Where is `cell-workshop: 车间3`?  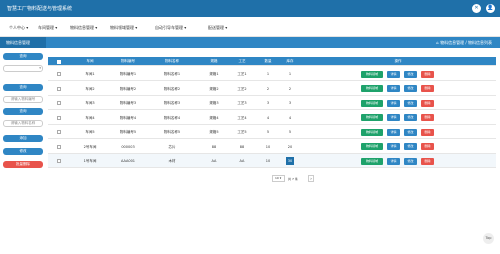
cell-workshop: 车间3 is located at coordinates (90, 103).